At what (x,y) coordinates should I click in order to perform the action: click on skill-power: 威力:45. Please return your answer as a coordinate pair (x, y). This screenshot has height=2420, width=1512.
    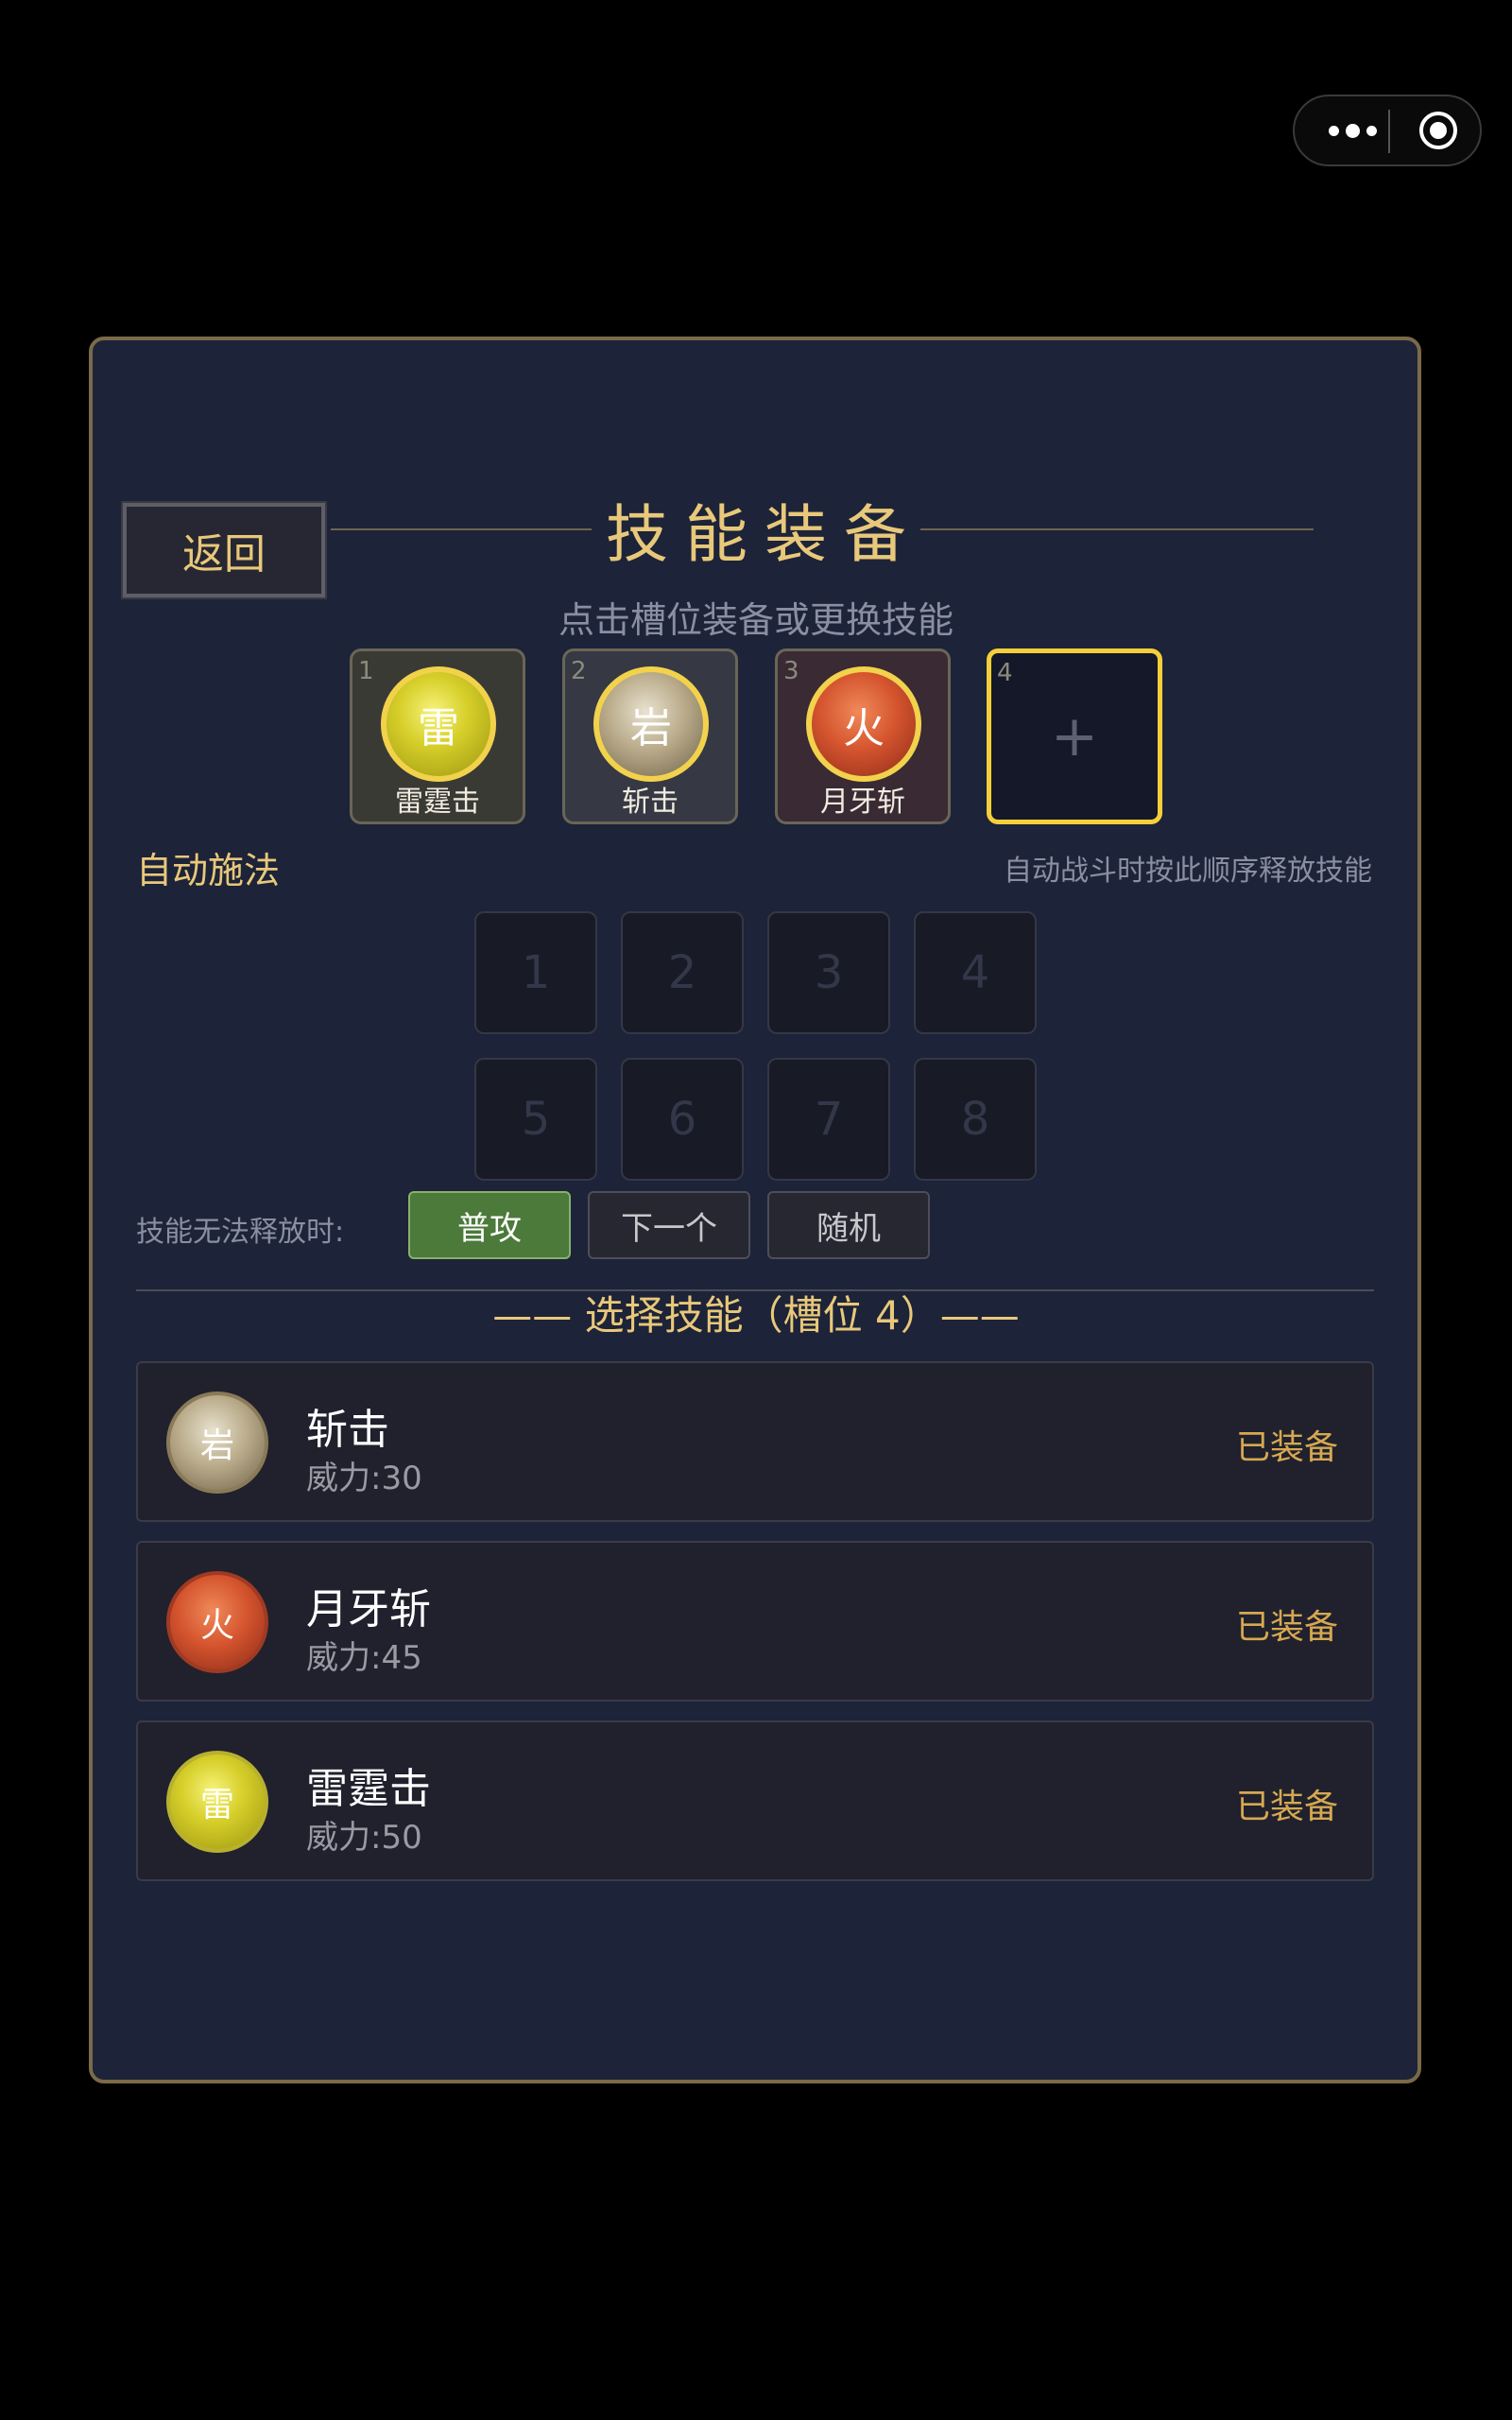
    Looking at the image, I should click on (364, 1658).